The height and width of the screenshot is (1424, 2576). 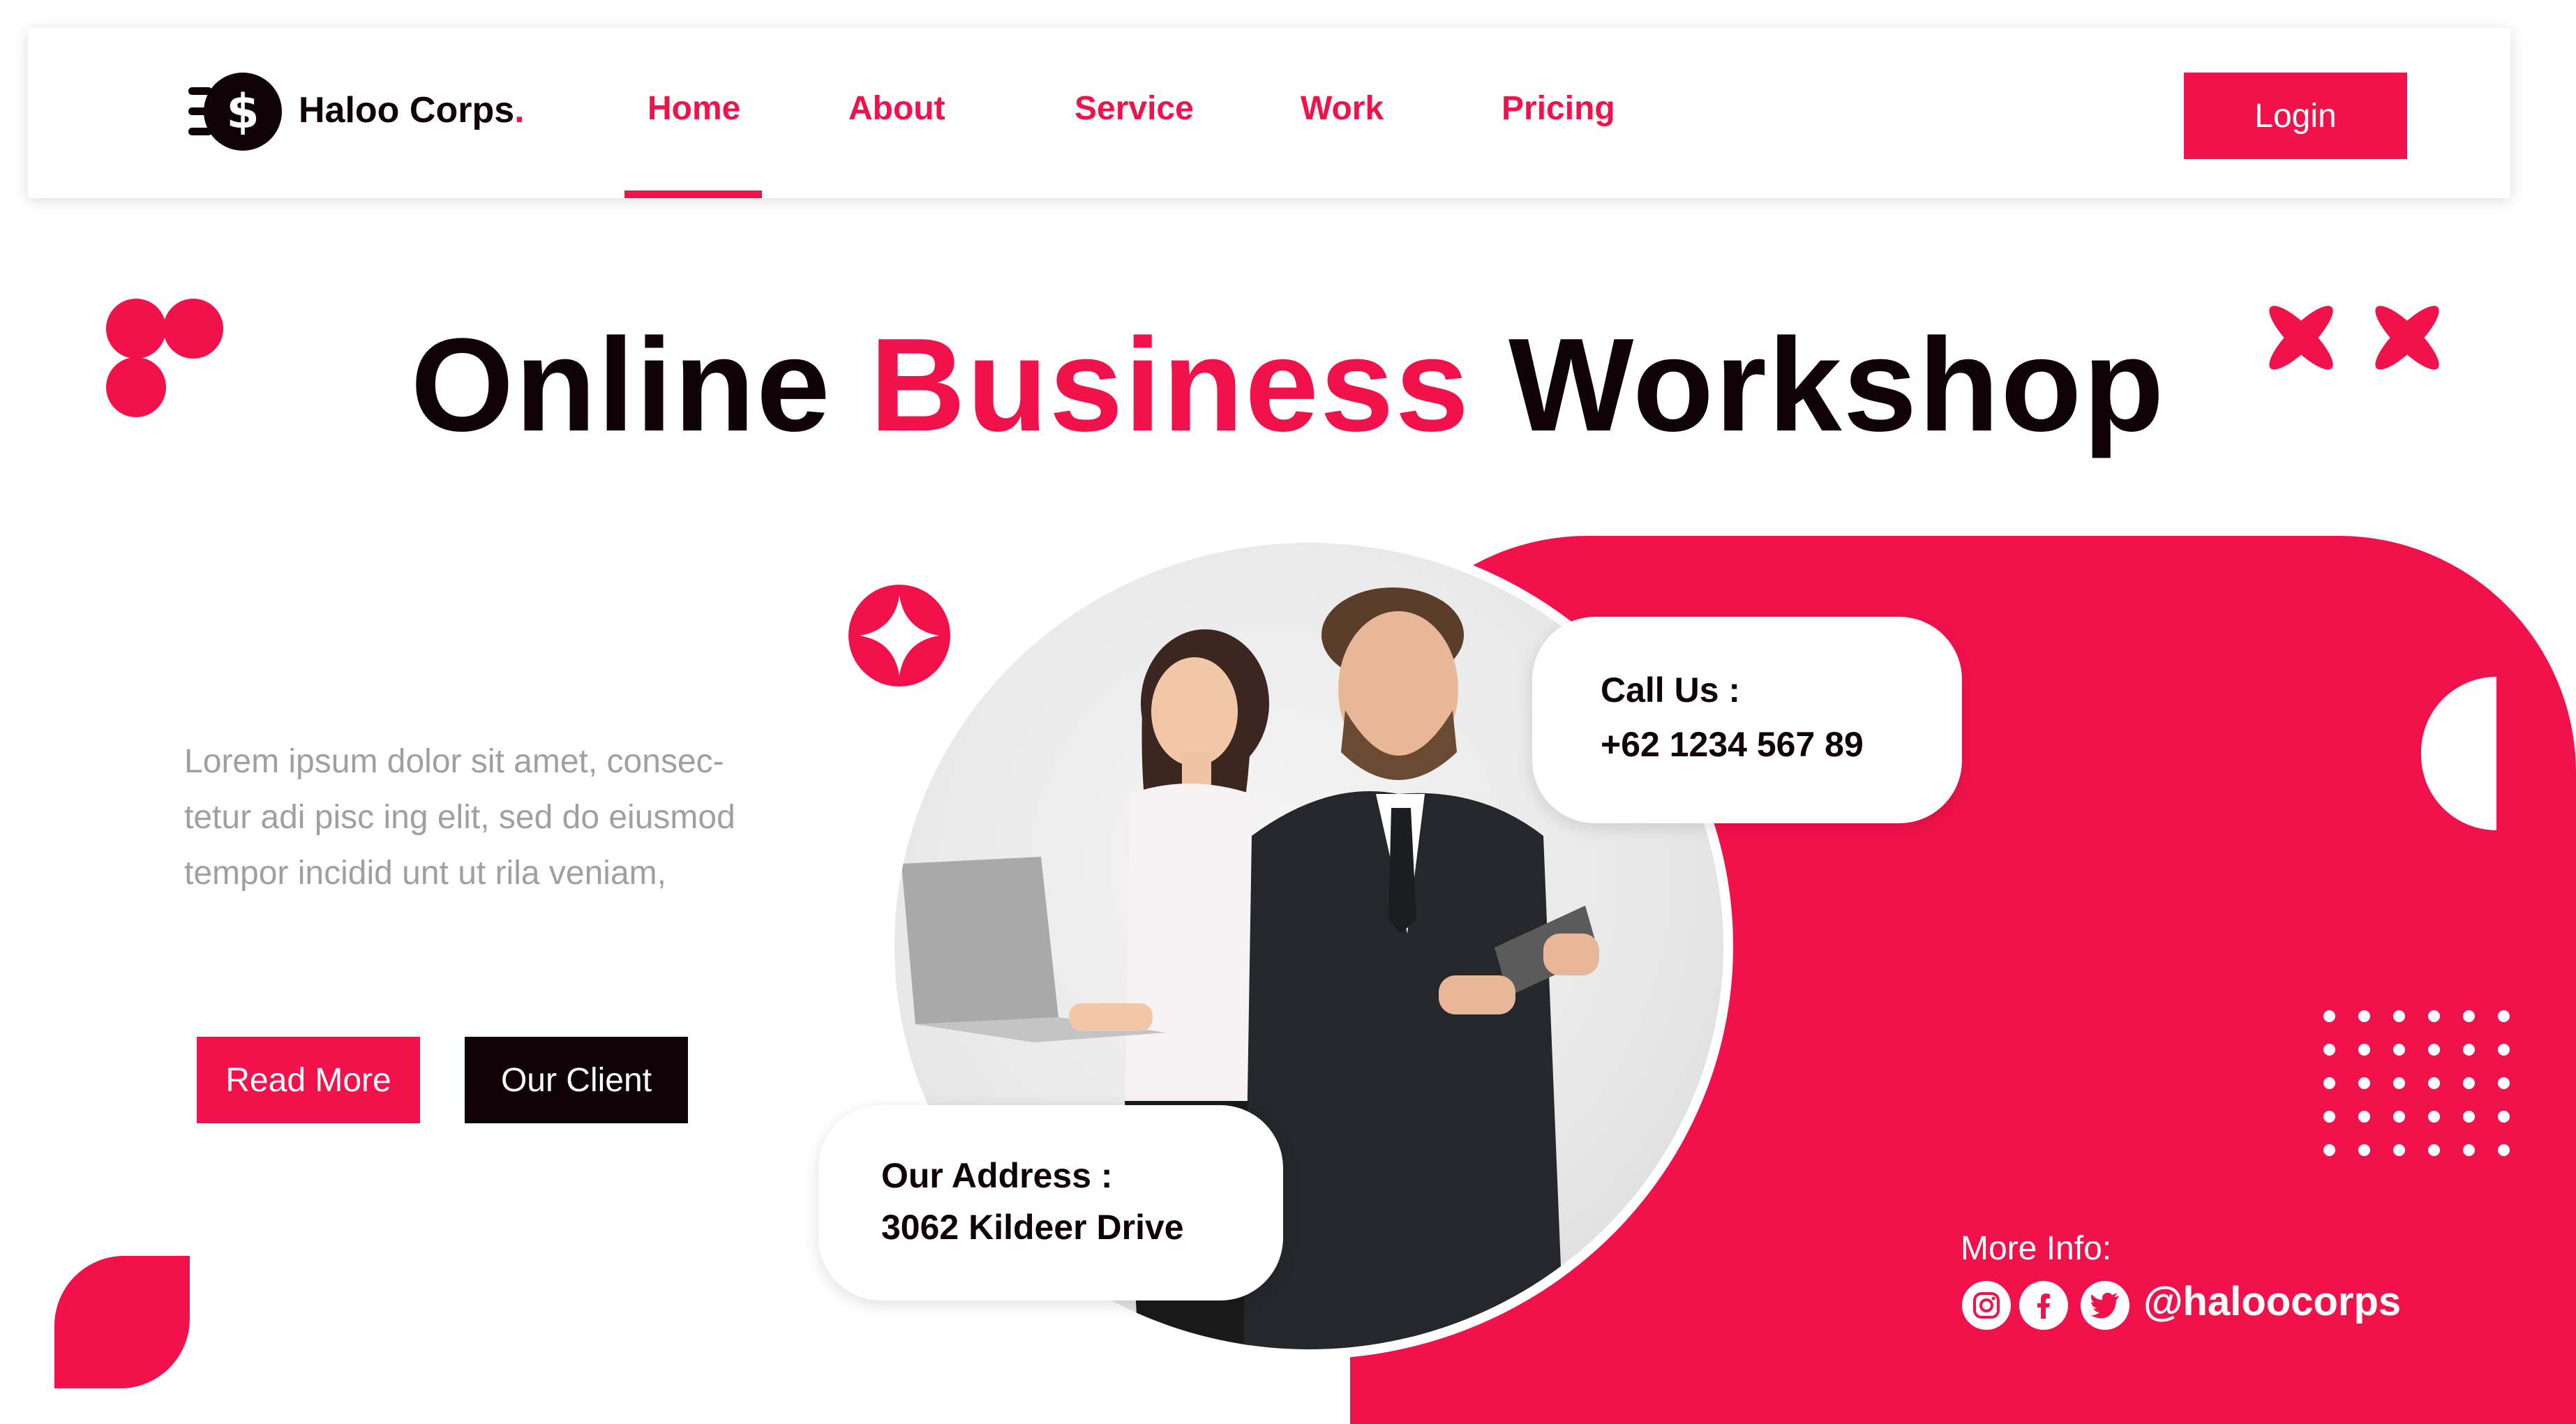 I want to click on more-info-label: More Info:, so click(x=2037, y=1249).